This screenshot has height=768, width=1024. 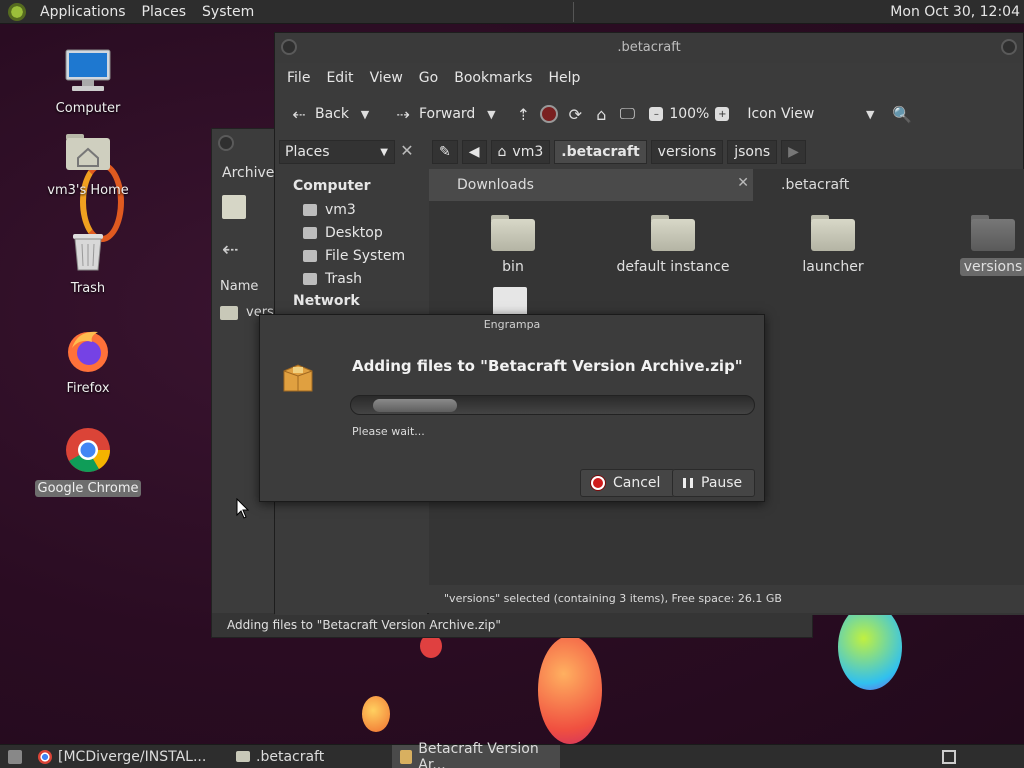 I want to click on trash-icon, so click(x=88, y=250).